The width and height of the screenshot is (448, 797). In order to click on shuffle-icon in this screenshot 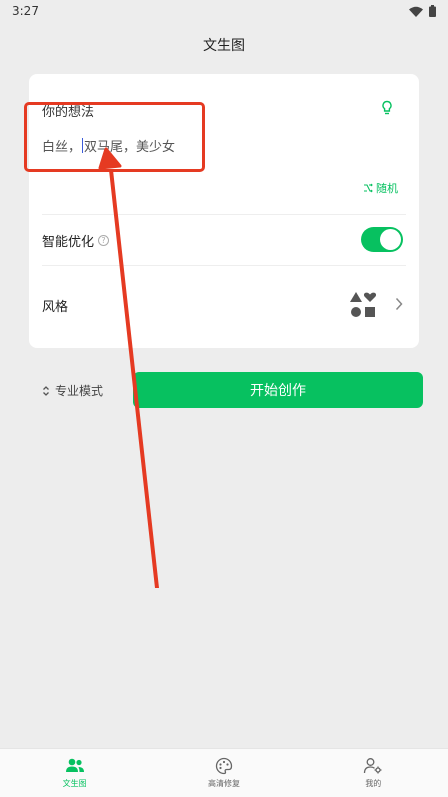, I will do `click(368, 188)`.